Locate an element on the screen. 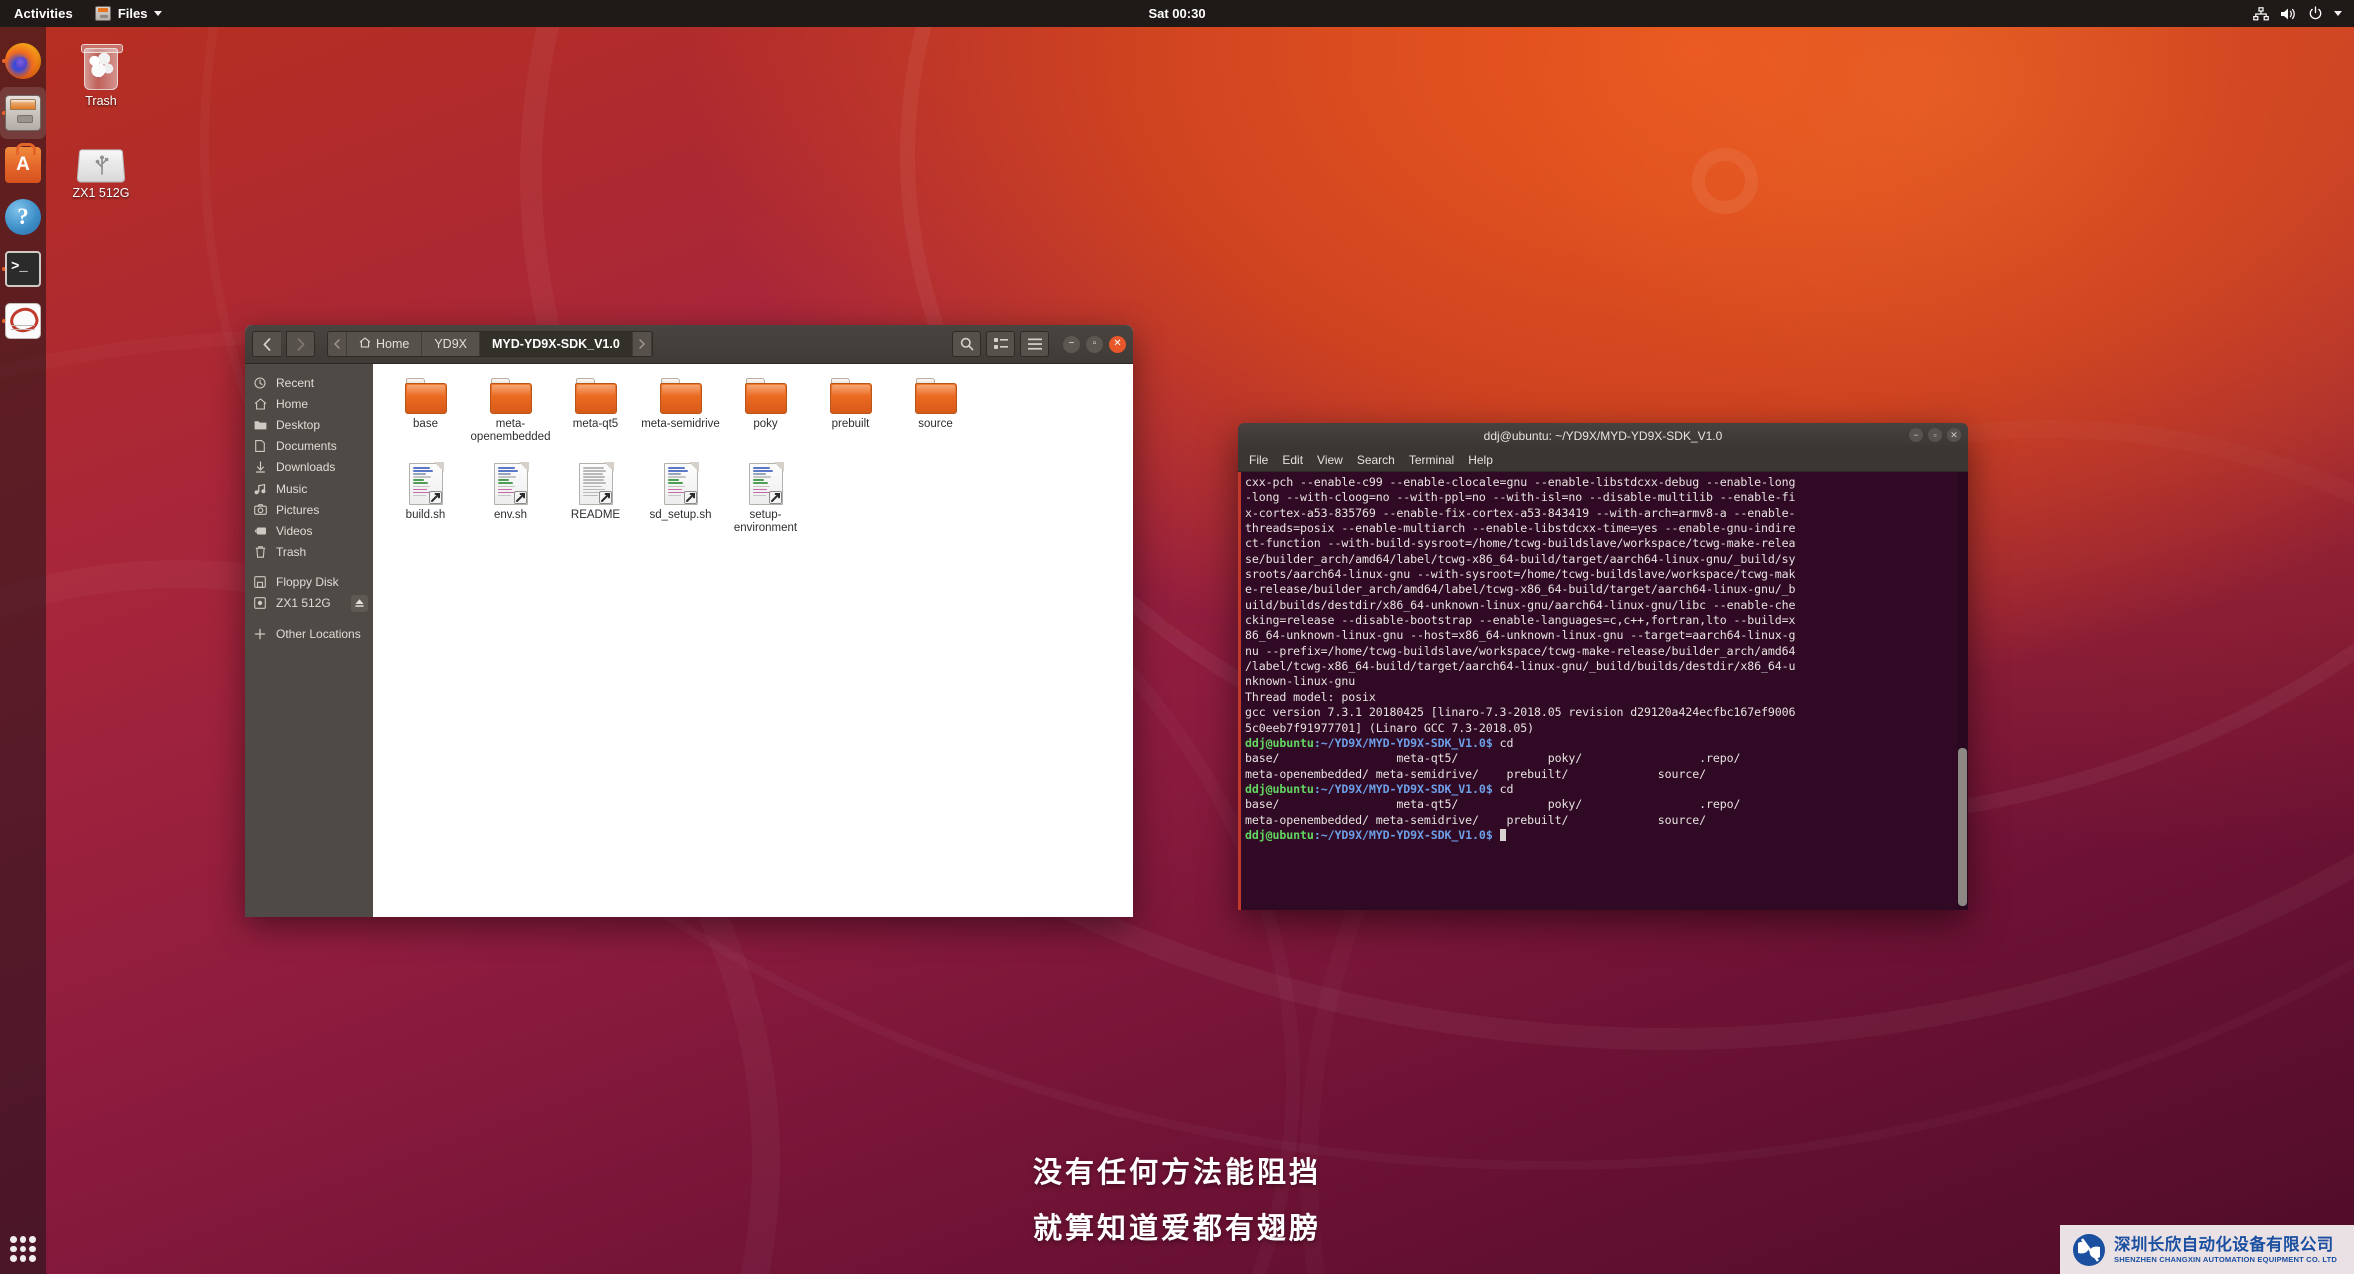  app-menu-button: Files is located at coordinates (129, 13).